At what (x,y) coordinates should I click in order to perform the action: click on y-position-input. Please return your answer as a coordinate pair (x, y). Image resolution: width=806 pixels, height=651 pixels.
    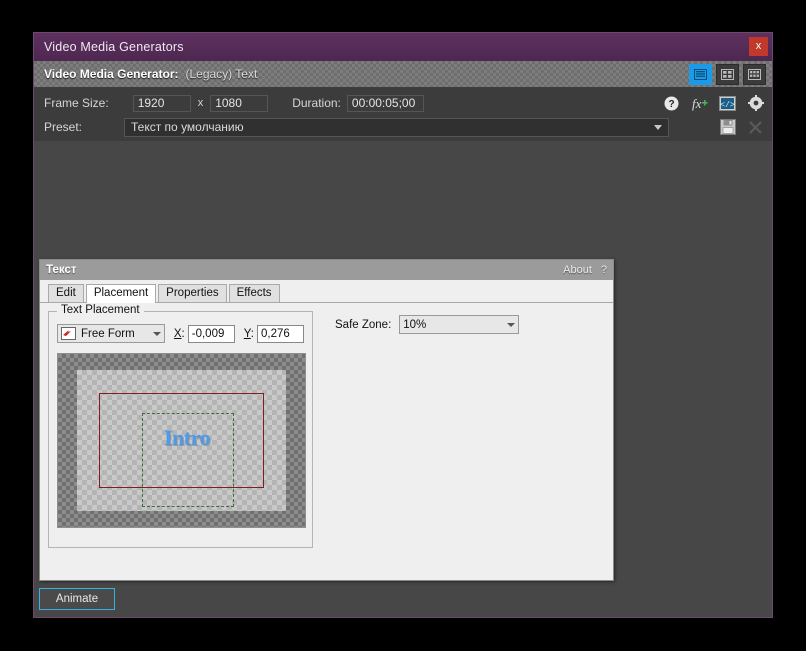
    Looking at the image, I should click on (280, 333).